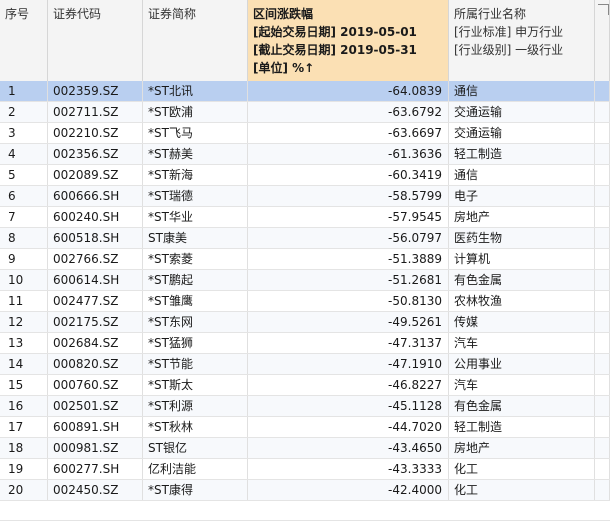  I want to click on cell-change: -43.3333, so click(348, 469).